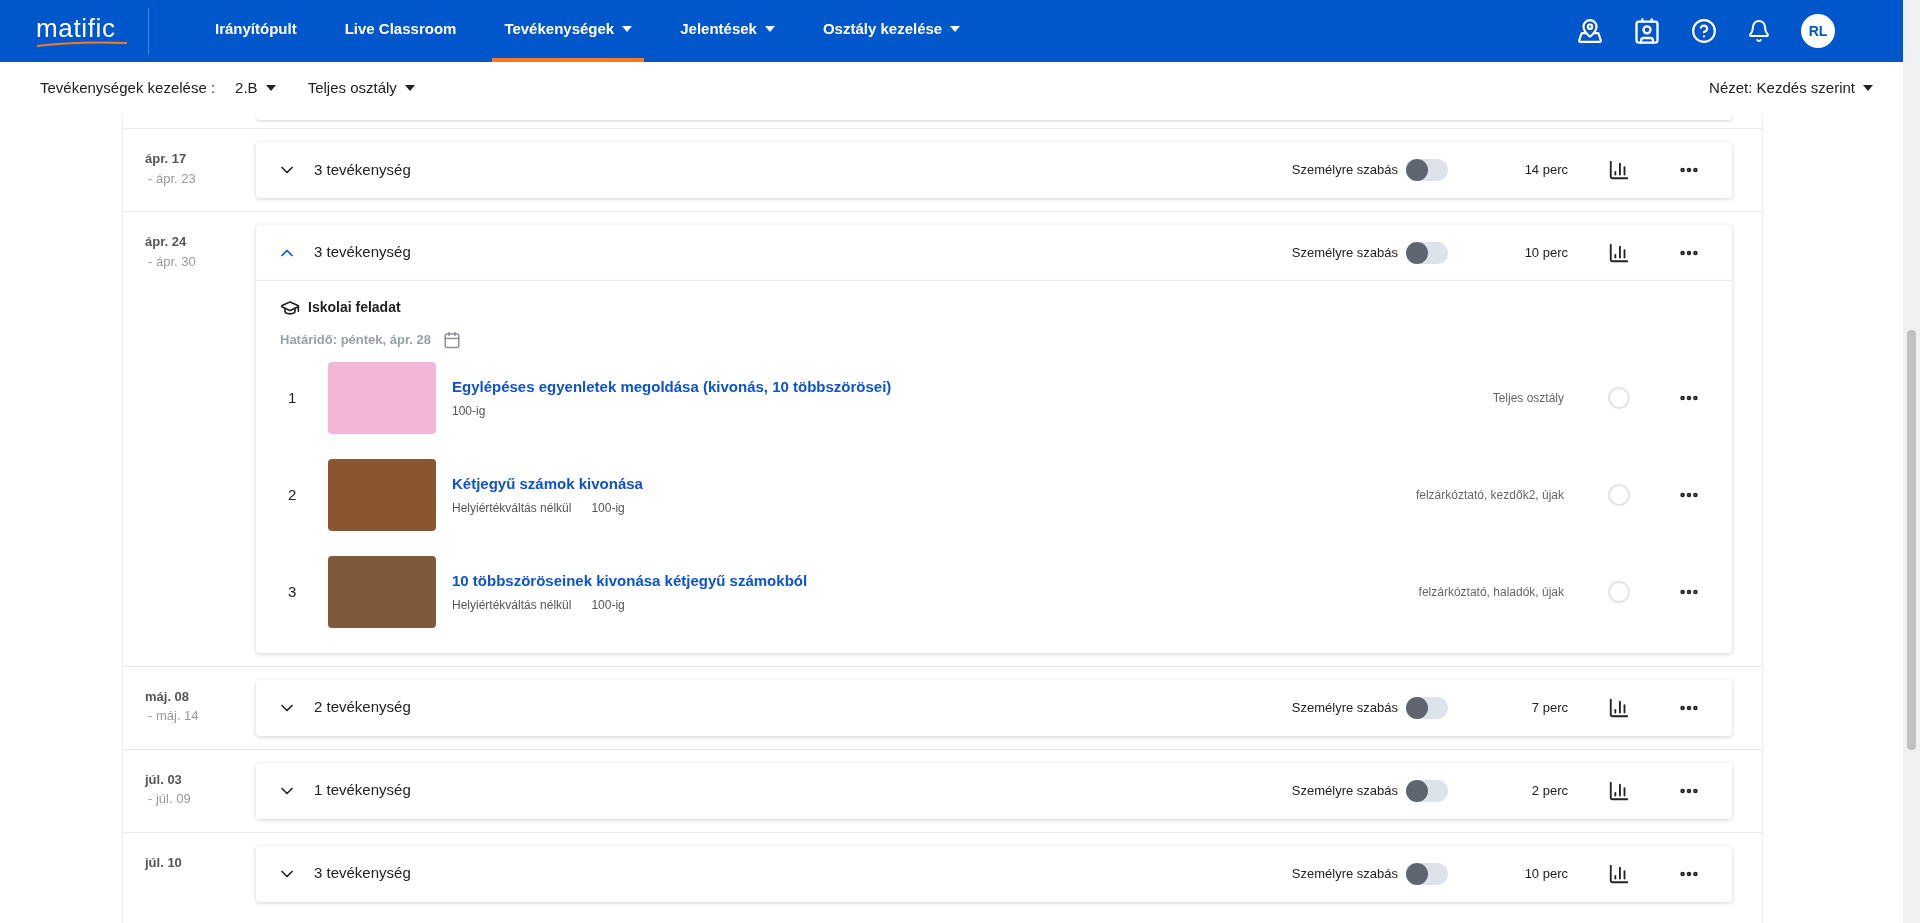  What do you see at coordinates (727, 31) in the screenshot?
I see `nav-tab: Jelentések` at bounding box center [727, 31].